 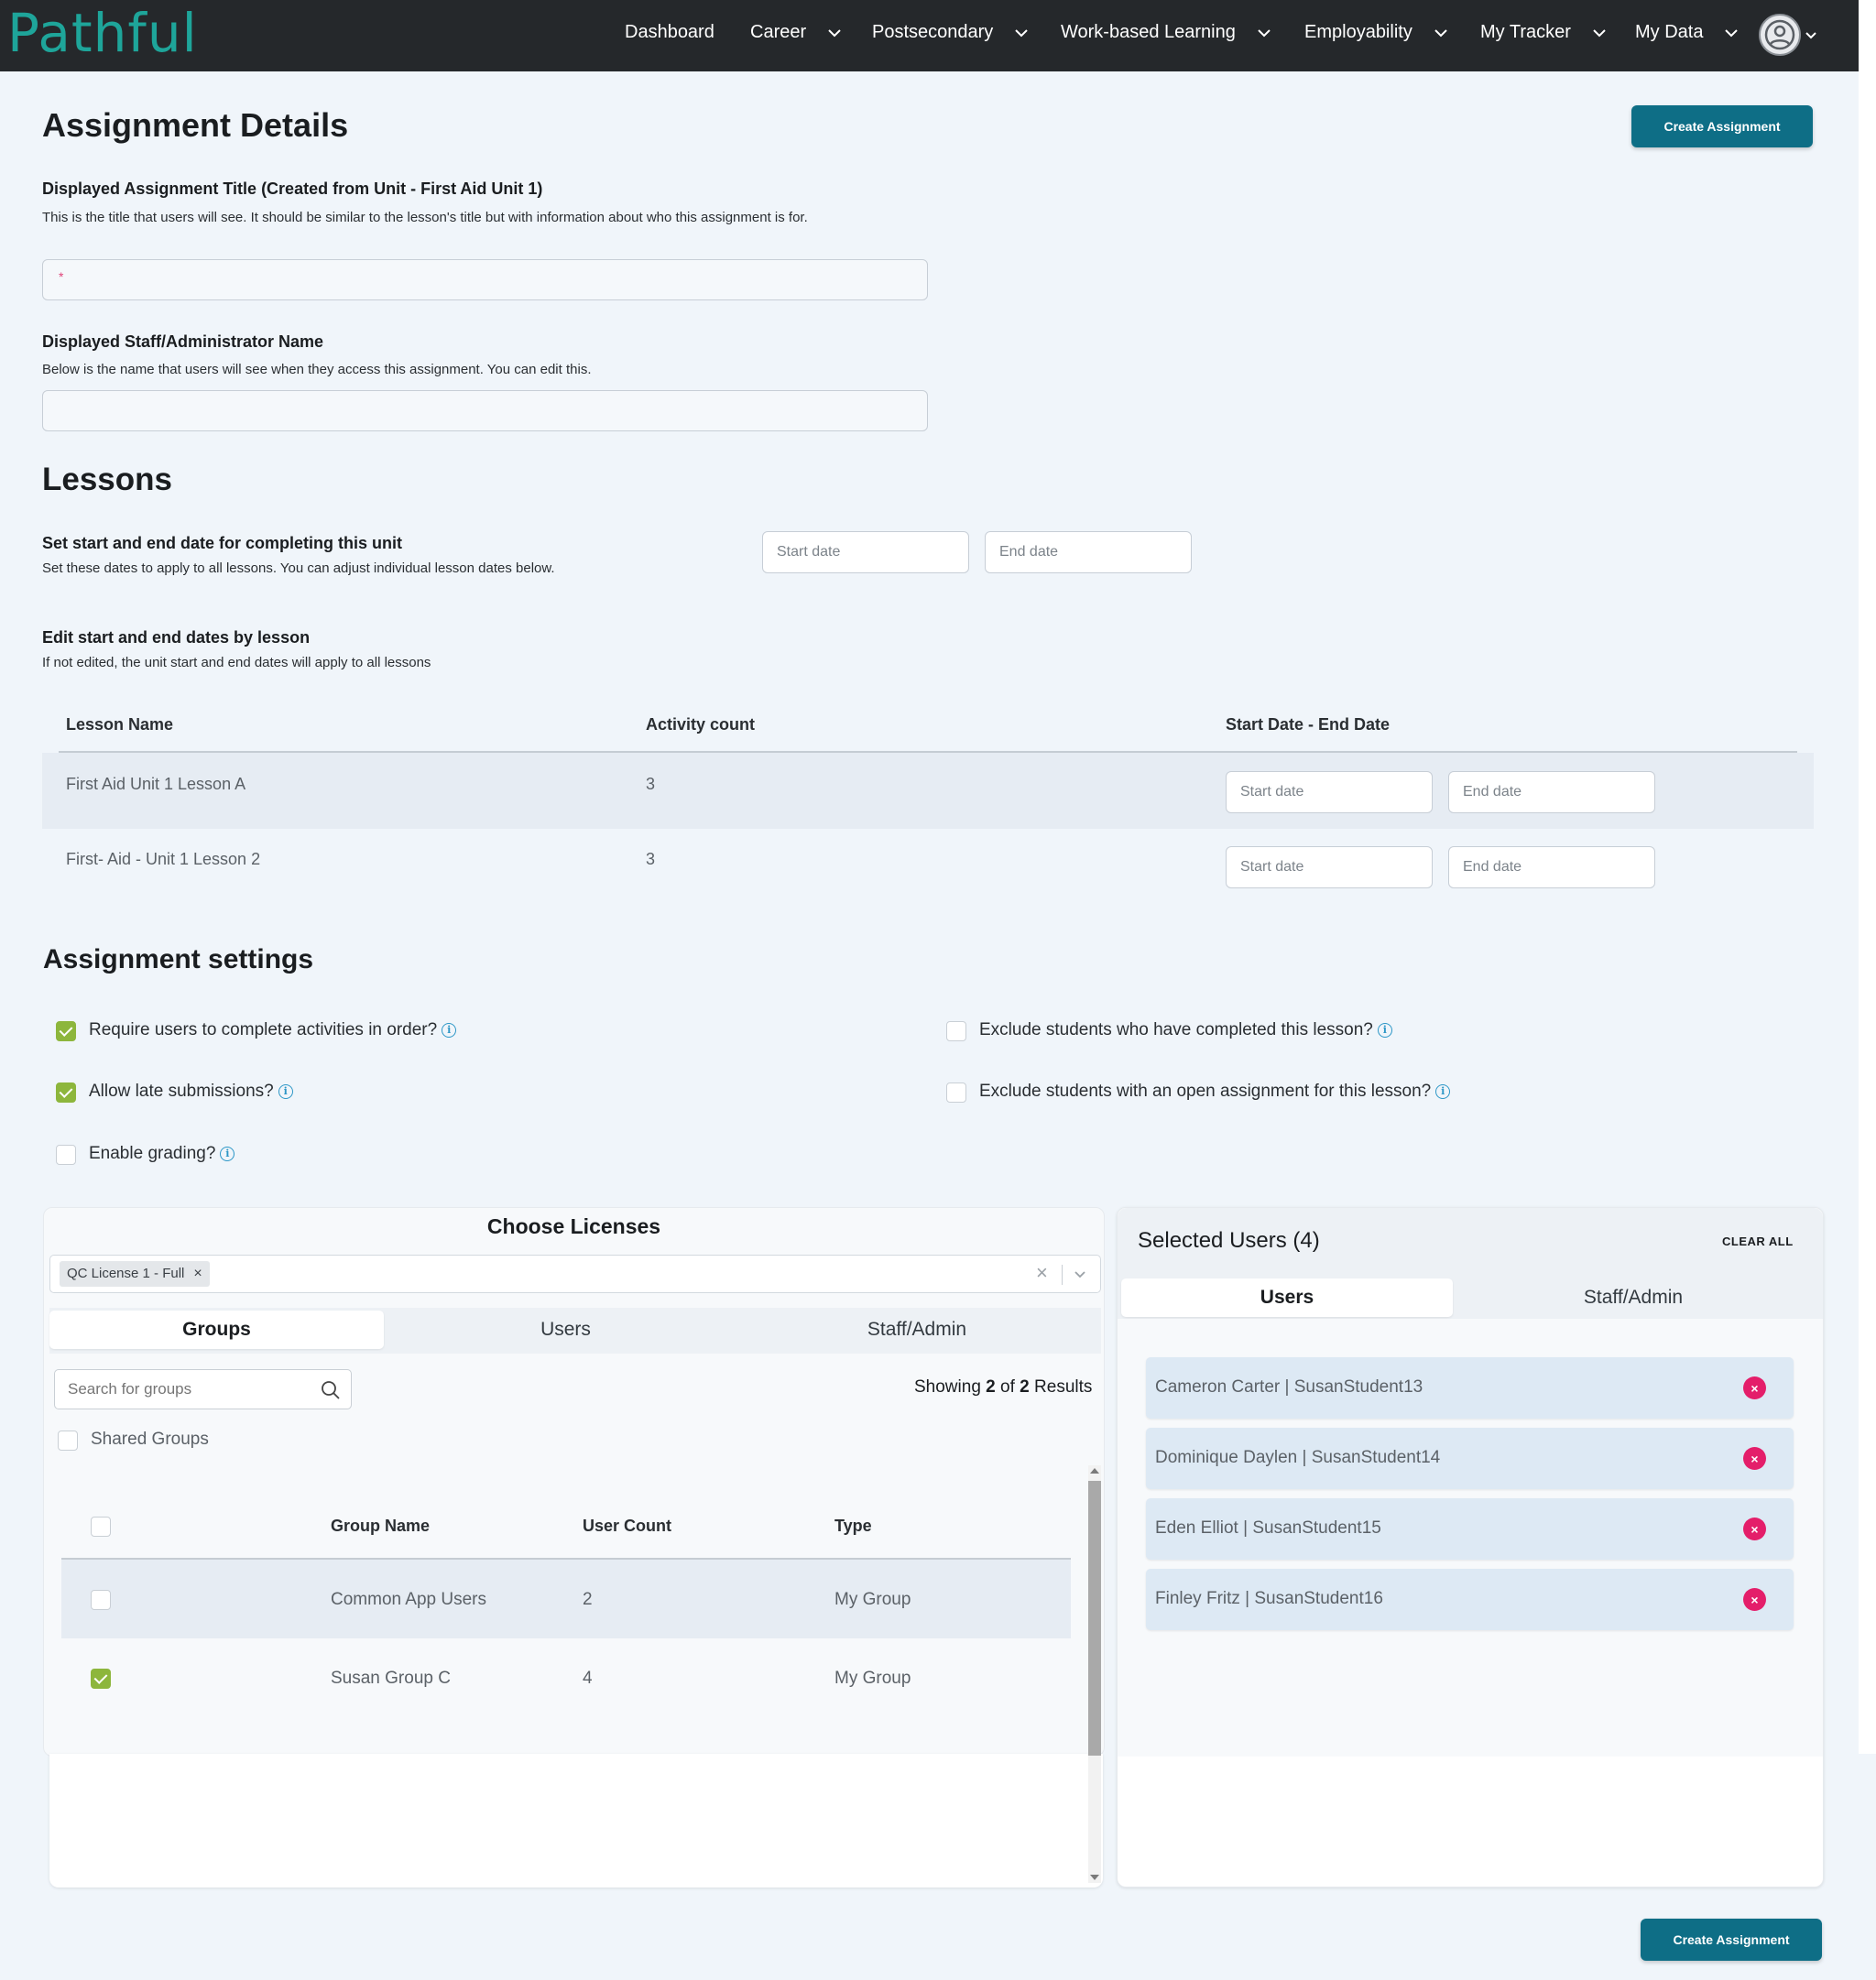 What do you see at coordinates (1063, 1387) in the screenshot?
I see `results-suffix: Results` at bounding box center [1063, 1387].